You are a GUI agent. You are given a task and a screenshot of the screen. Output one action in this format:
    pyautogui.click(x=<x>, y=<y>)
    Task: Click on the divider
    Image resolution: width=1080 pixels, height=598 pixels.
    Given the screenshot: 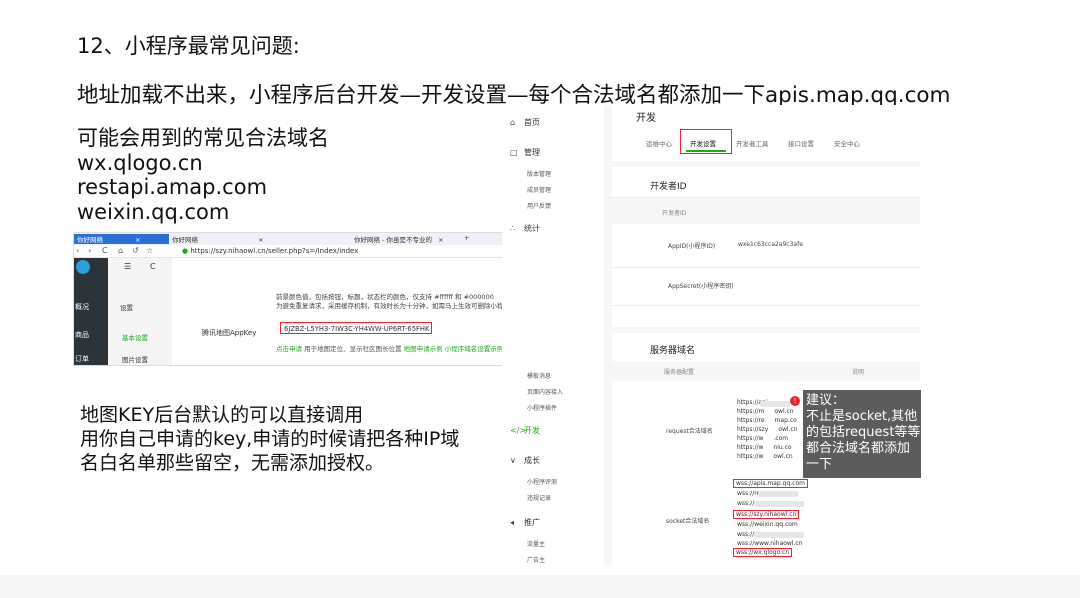 What is the action you would take?
    pyautogui.click(x=766, y=305)
    